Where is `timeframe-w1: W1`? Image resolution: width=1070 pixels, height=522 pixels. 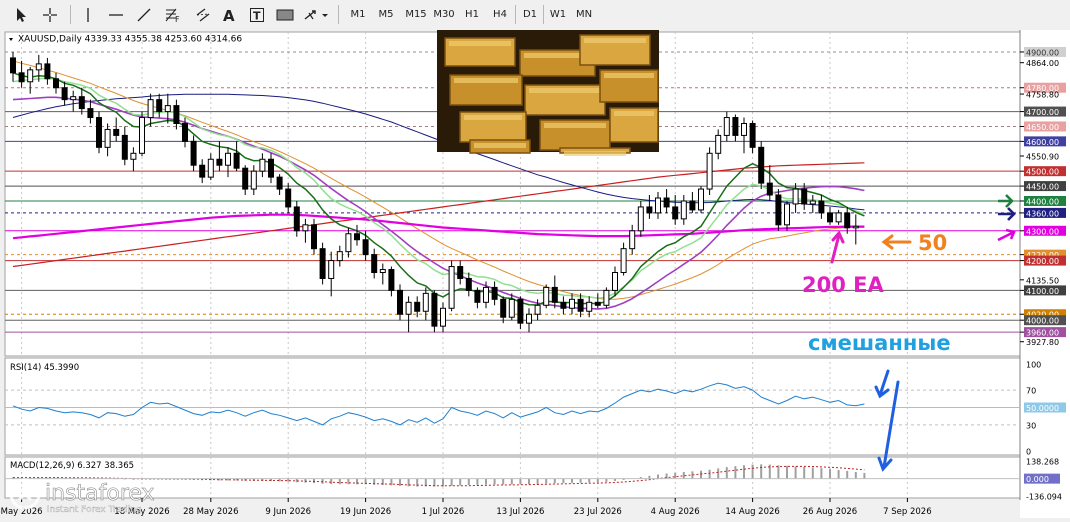 timeframe-w1: W1 is located at coordinates (558, 14).